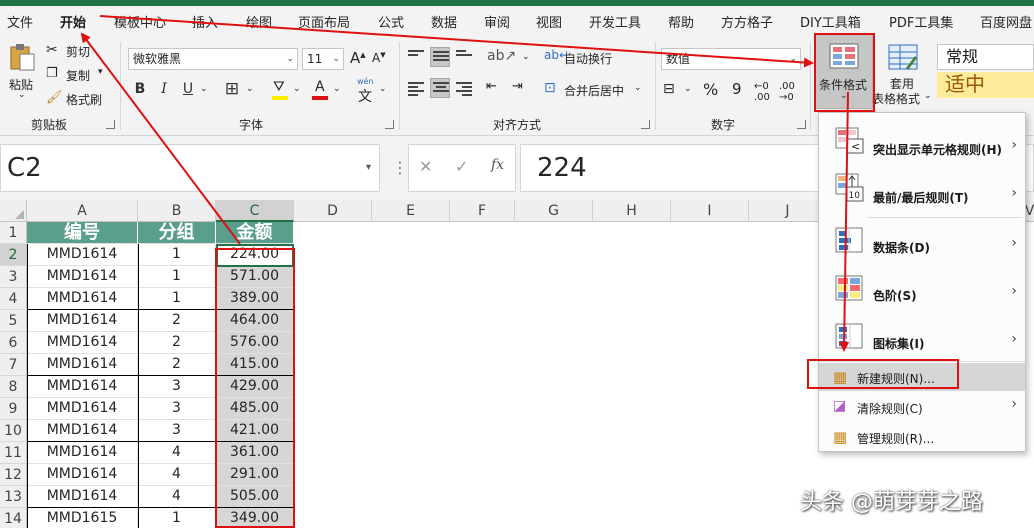 The width and height of the screenshot is (1034, 528). What do you see at coordinates (82, 233) in the screenshot?
I see `table-header-cell: 编号` at bounding box center [82, 233].